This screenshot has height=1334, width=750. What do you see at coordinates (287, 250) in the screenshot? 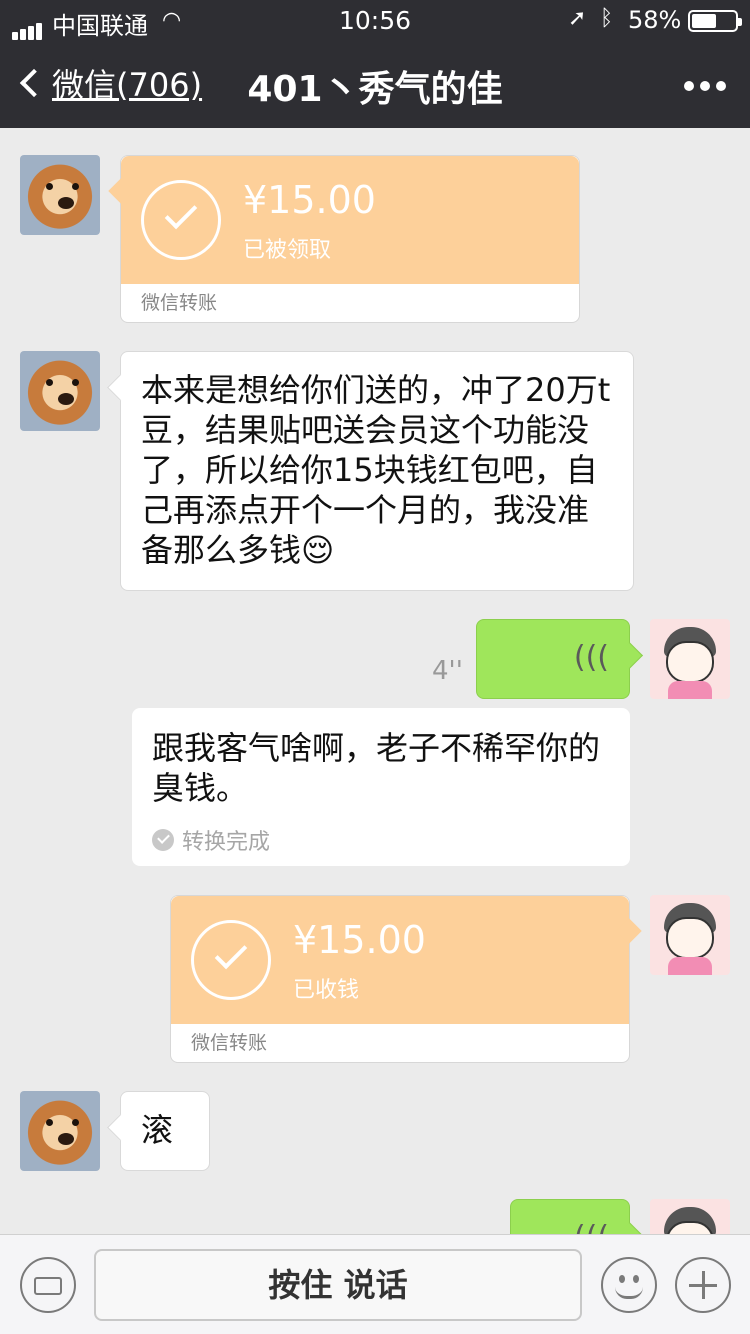
I see `transfer-status: 已被领取` at bounding box center [287, 250].